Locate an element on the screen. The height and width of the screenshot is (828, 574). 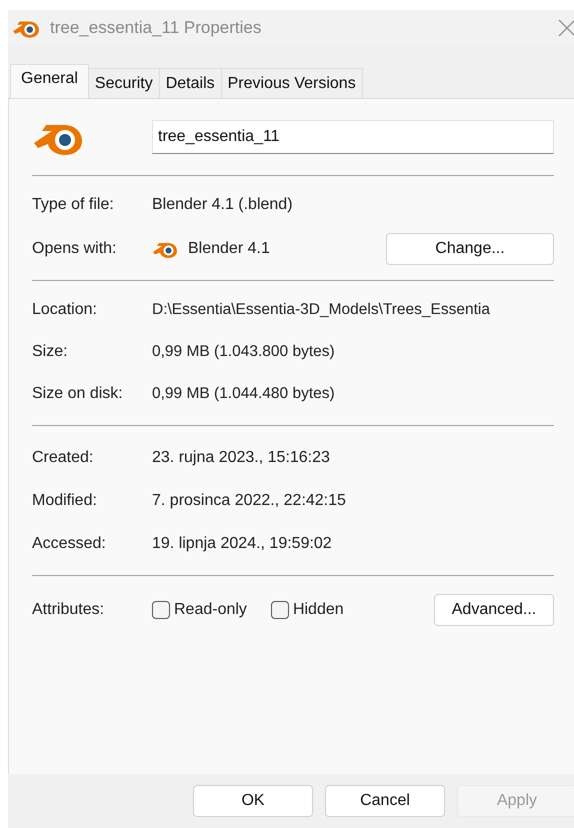
dialog-button: Cancel is located at coordinates (385, 801).